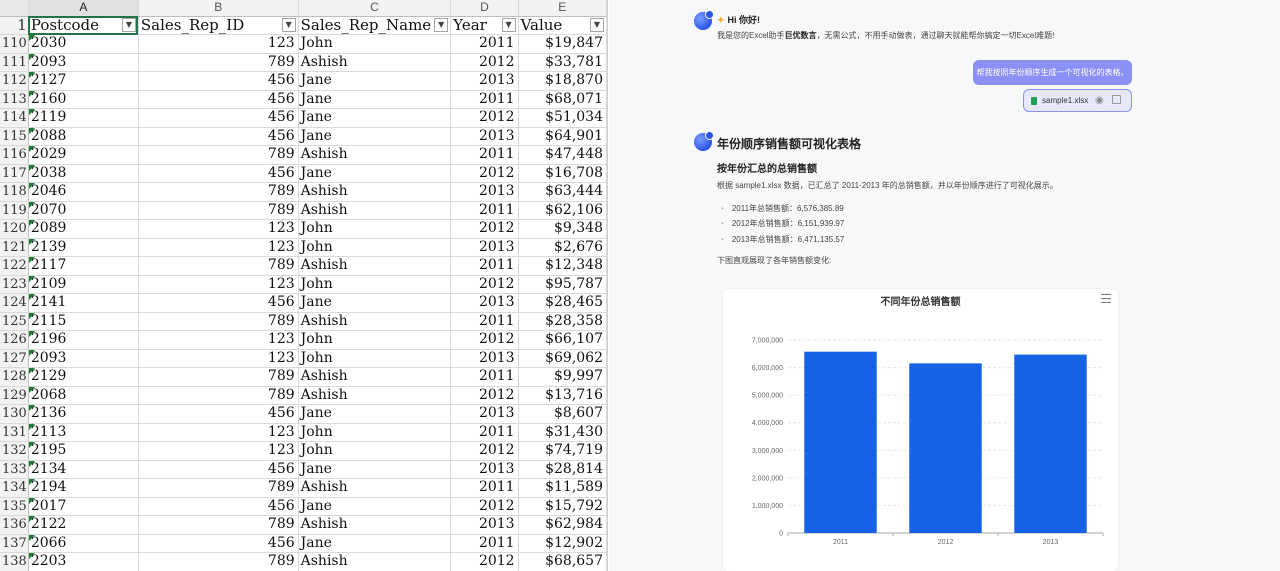 This screenshot has width=1280, height=571. Describe the element at coordinates (83, 99) in the screenshot. I see `cell-postcode: 2160` at that location.